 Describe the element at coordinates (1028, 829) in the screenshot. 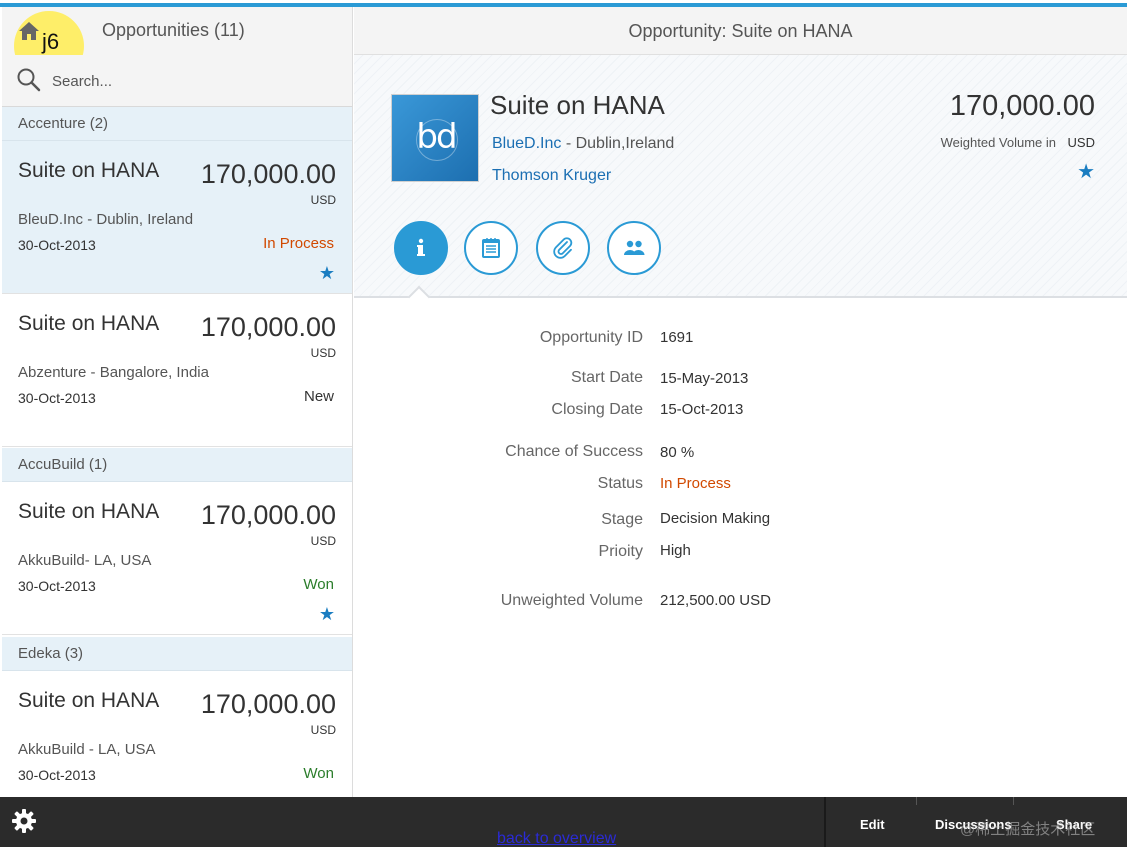

I see `watermark: @稀土掘金技术社区` at that location.